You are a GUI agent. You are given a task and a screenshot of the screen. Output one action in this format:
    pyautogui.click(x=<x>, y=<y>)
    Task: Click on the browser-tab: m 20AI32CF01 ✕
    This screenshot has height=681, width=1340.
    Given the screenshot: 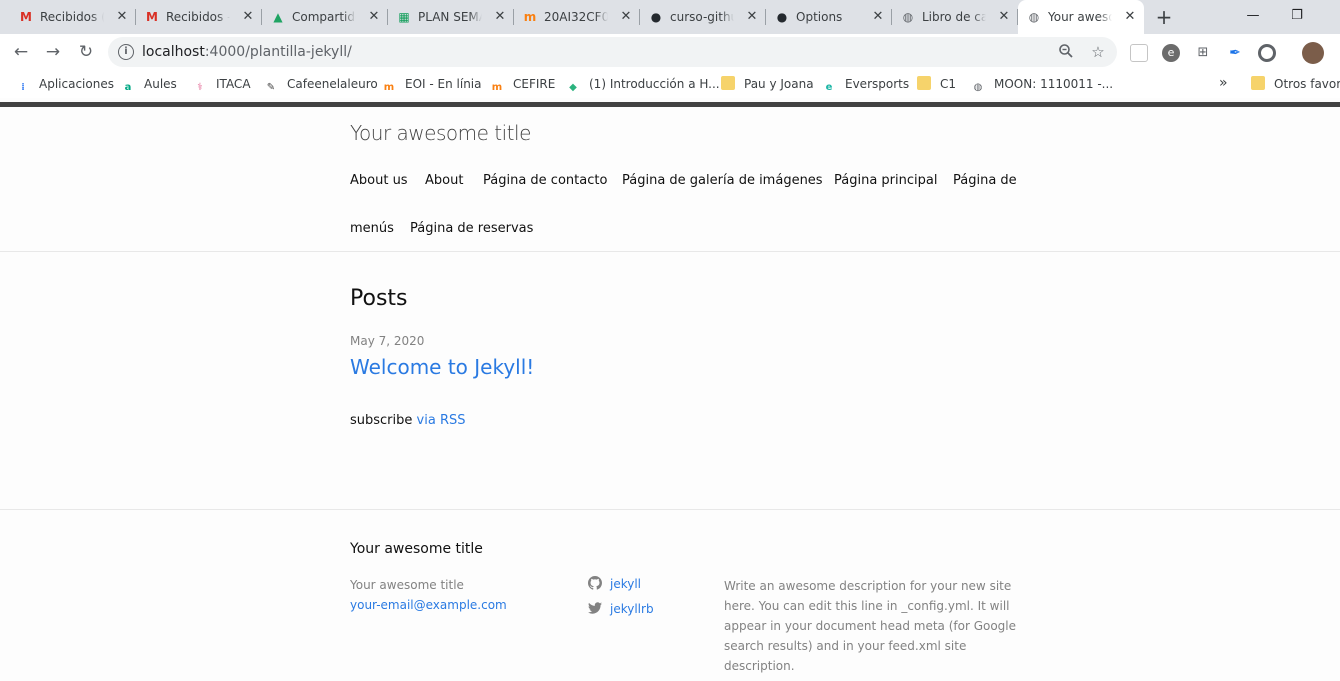 What is the action you would take?
    pyautogui.click(x=577, y=17)
    